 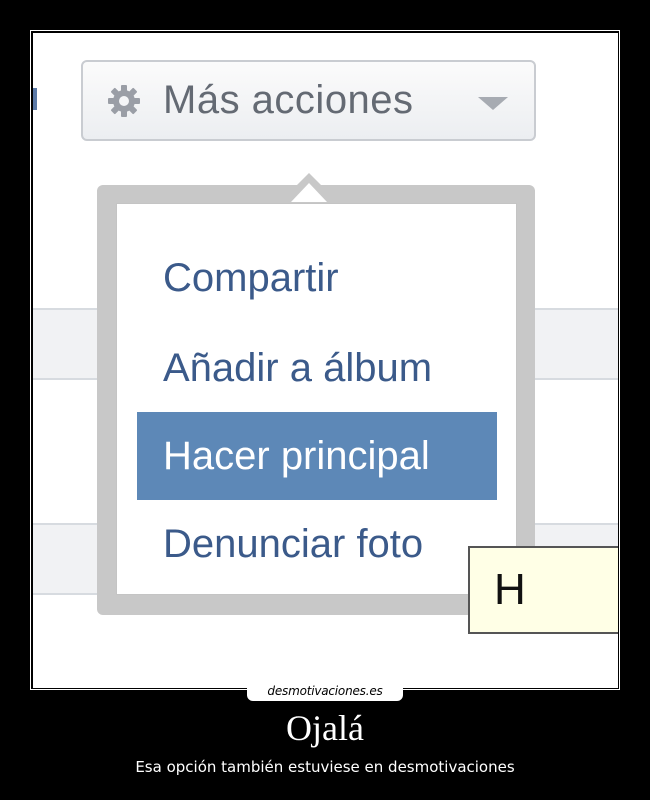 I want to click on menu-item-add-to-album: Añadir a álbum, so click(x=317, y=368).